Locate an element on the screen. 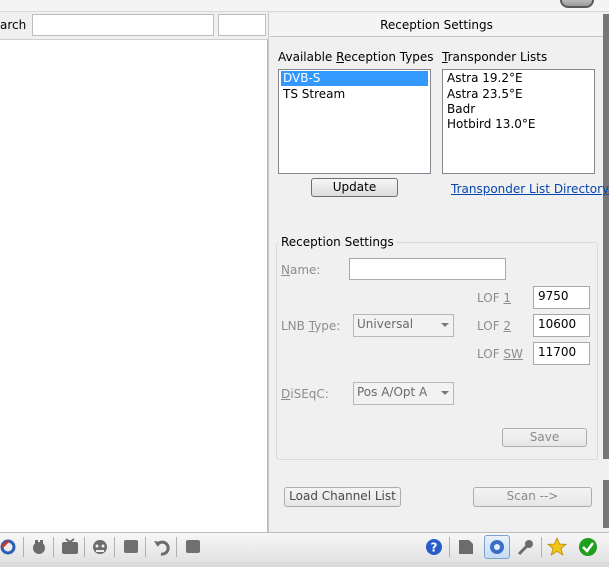 The height and width of the screenshot is (567, 609). app-logo-icon is located at coordinates (577, 4).